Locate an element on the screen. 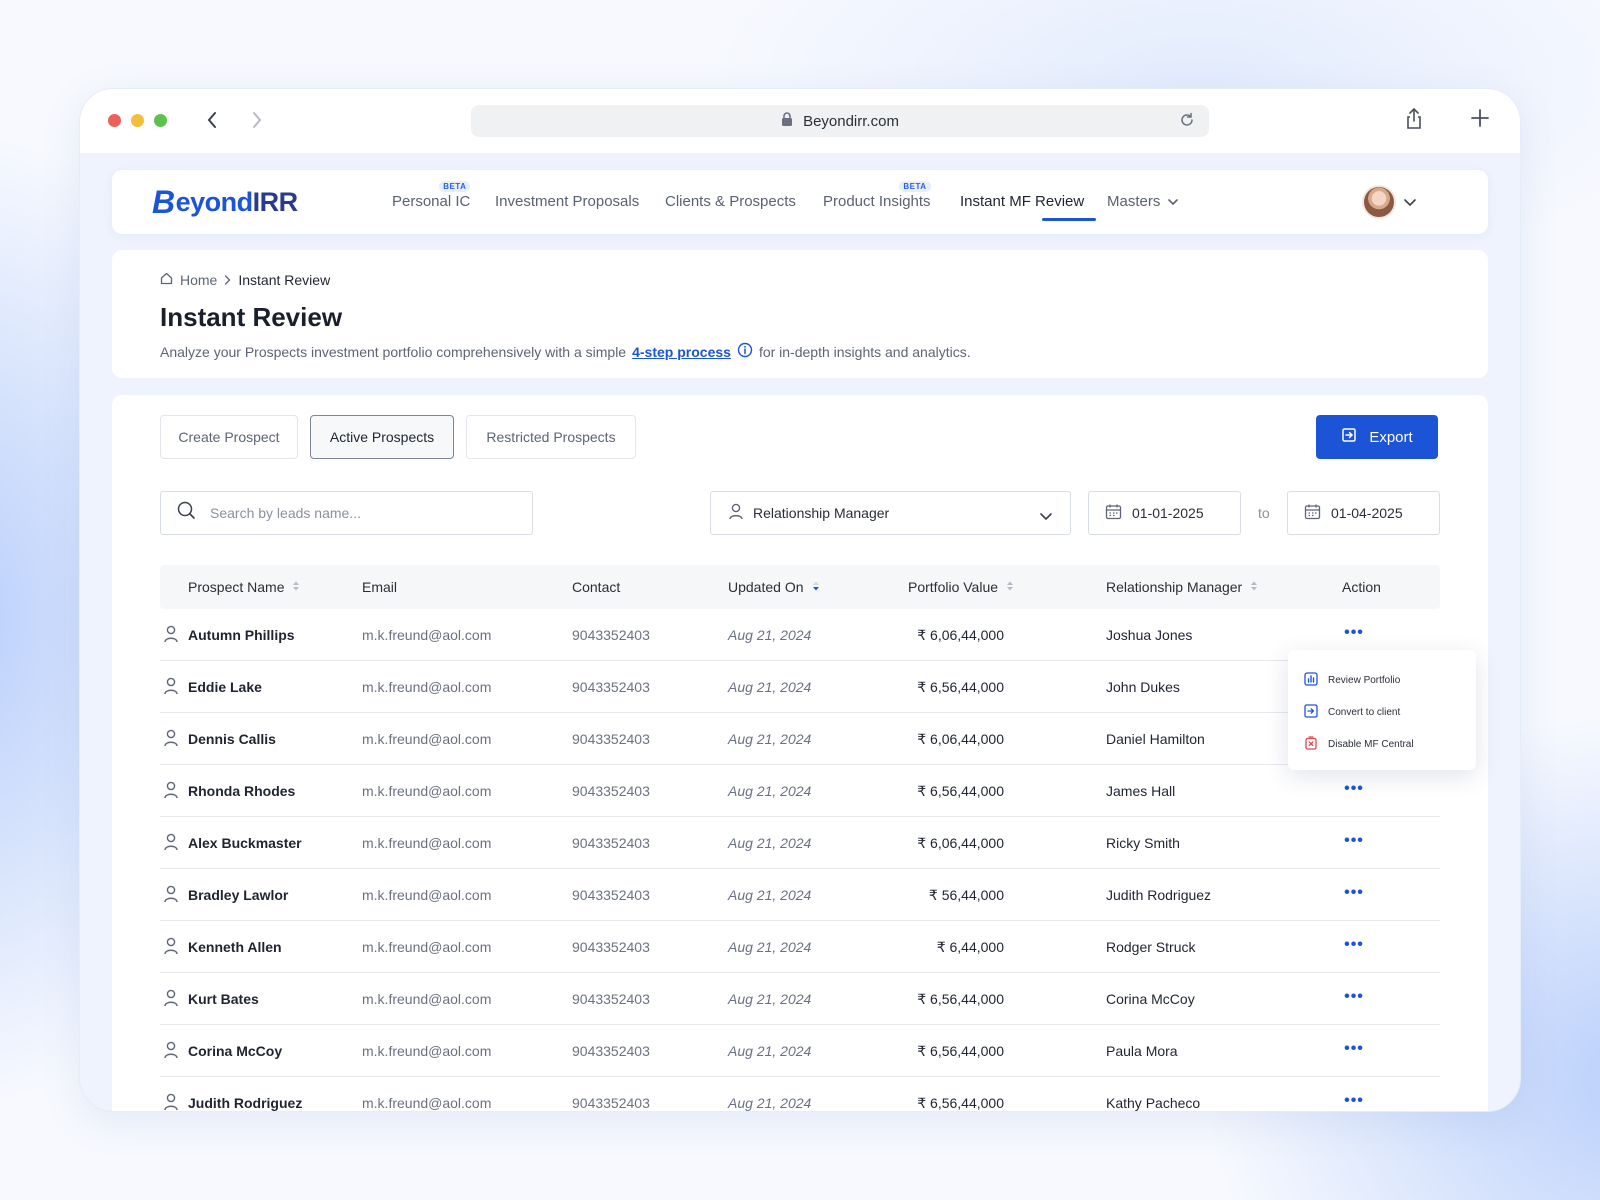 This screenshot has width=1600, height=1200. relationship-manager: Ricky Smith is located at coordinates (1143, 843).